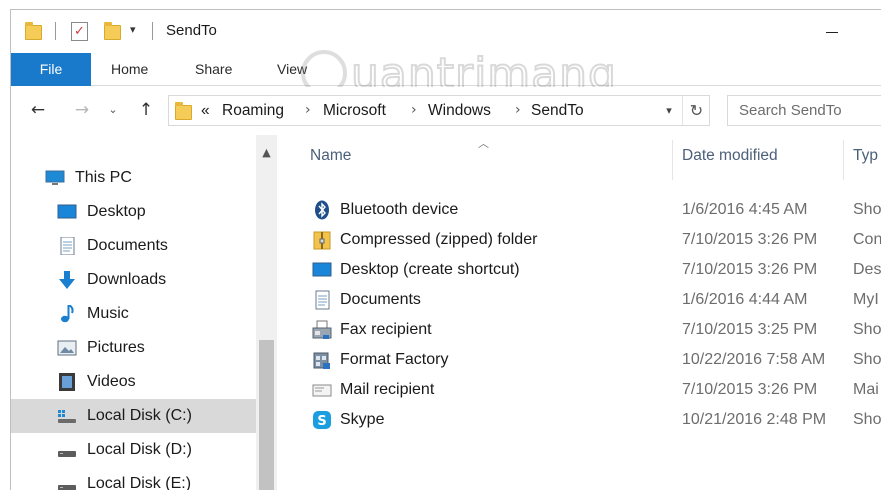 The height and width of the screenshot is (490, 881). Describe the element at coordinates (439, 239) in the screenshot. I see `file-name: Compressed (zipped) folder` at that location.